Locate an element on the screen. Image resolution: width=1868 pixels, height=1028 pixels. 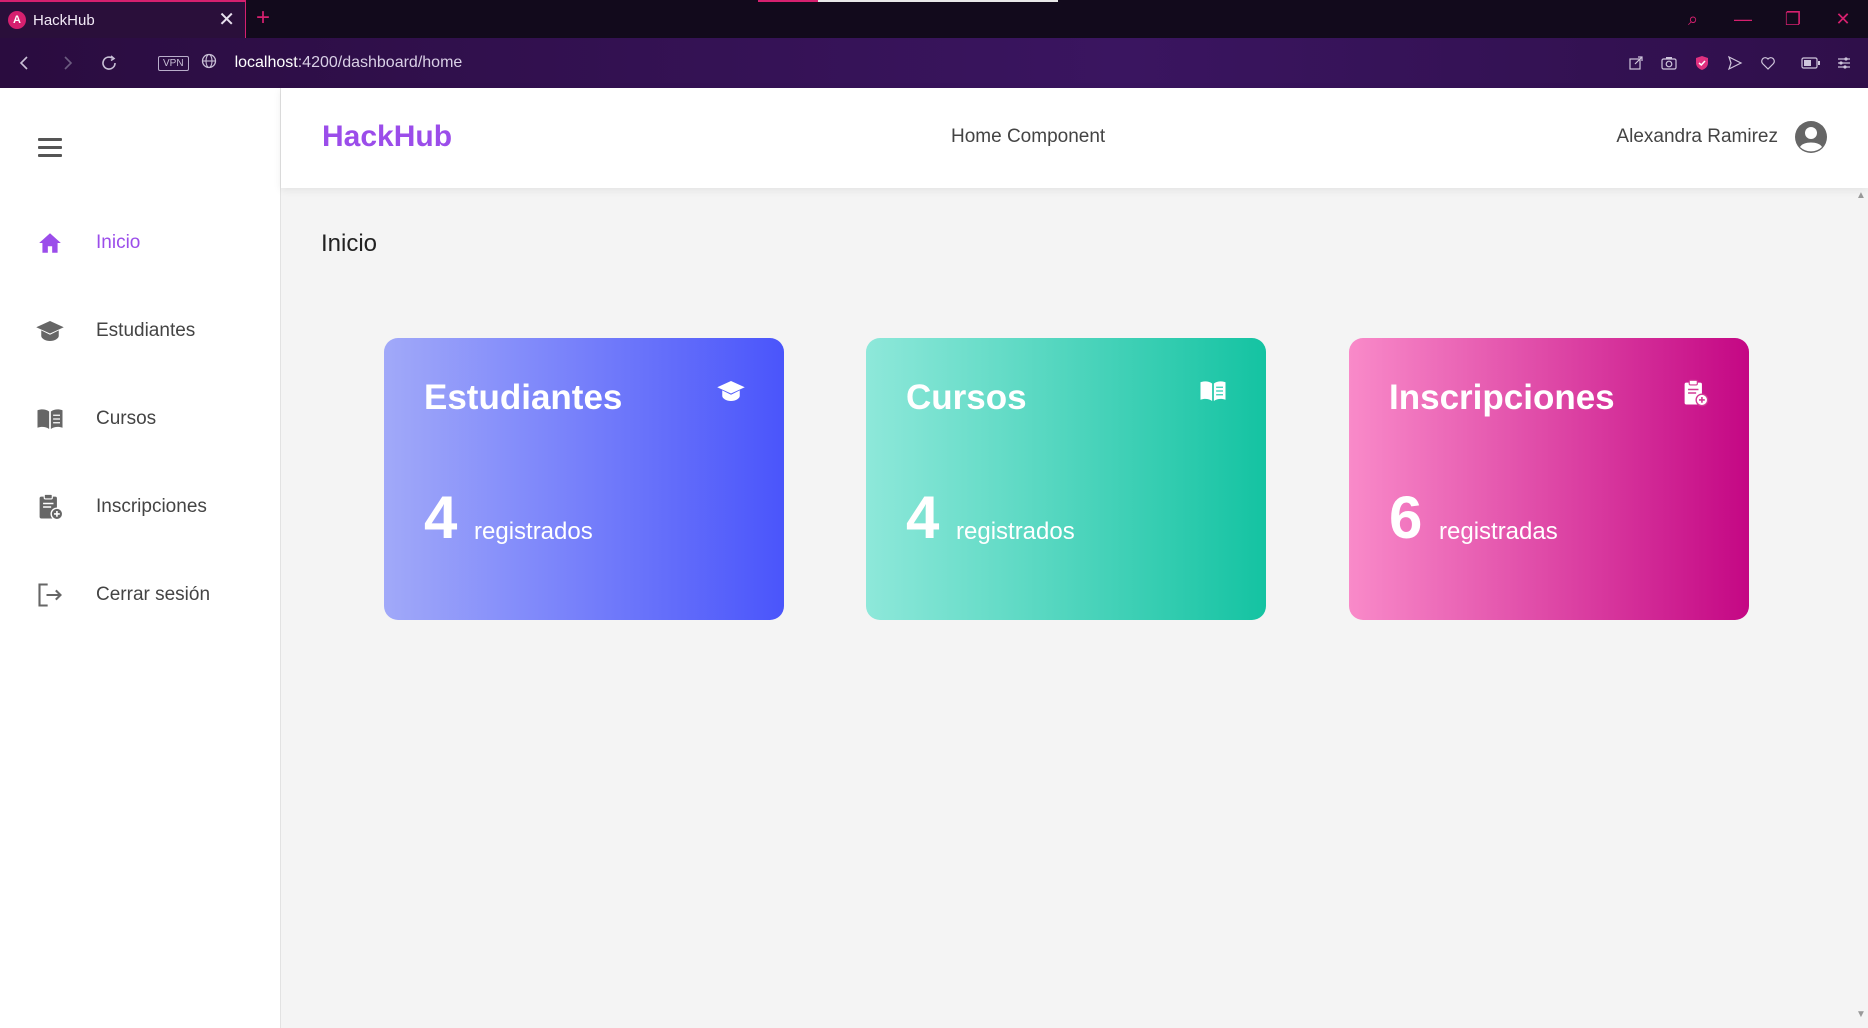
heart-icon is located at coordinates (1767, 63).